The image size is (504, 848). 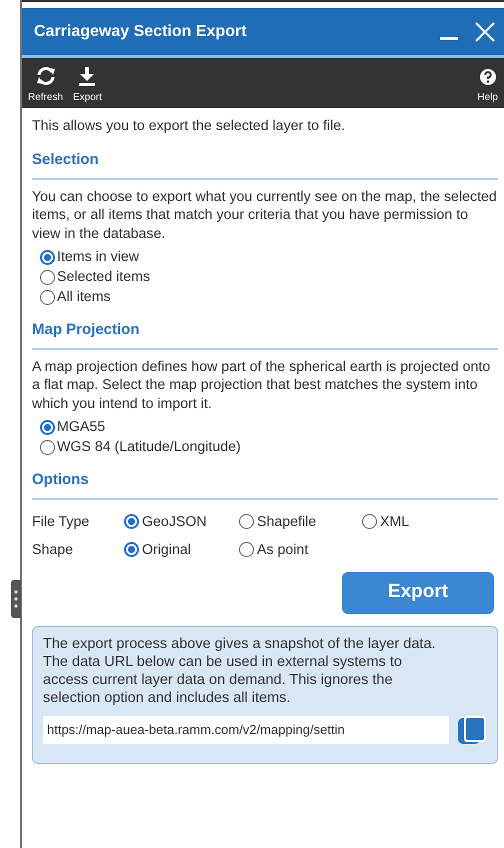 What do you see at coordinates (265, 484) in the screenshot?
I see `section-heading: Options` at bounding box center [265, 484].